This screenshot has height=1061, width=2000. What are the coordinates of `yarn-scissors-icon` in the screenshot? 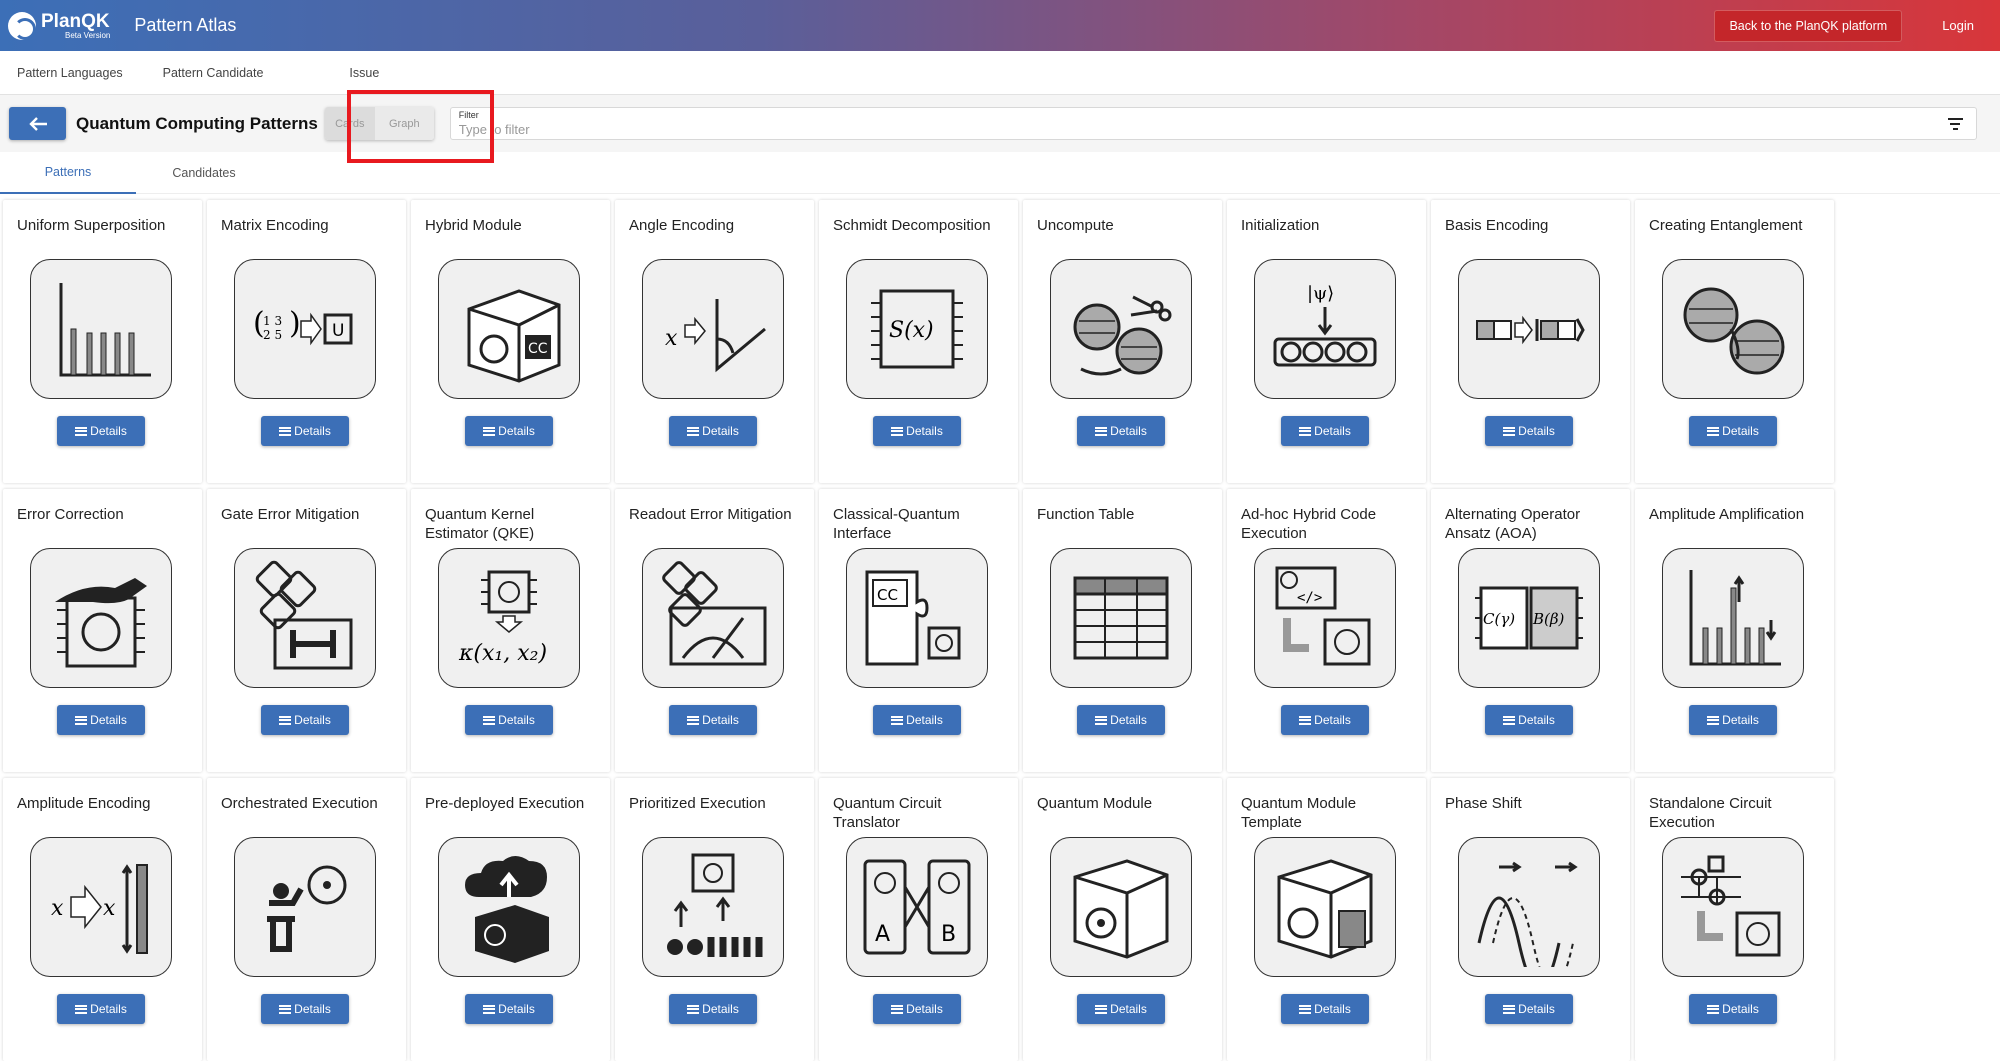 It's located at (1122, 335).